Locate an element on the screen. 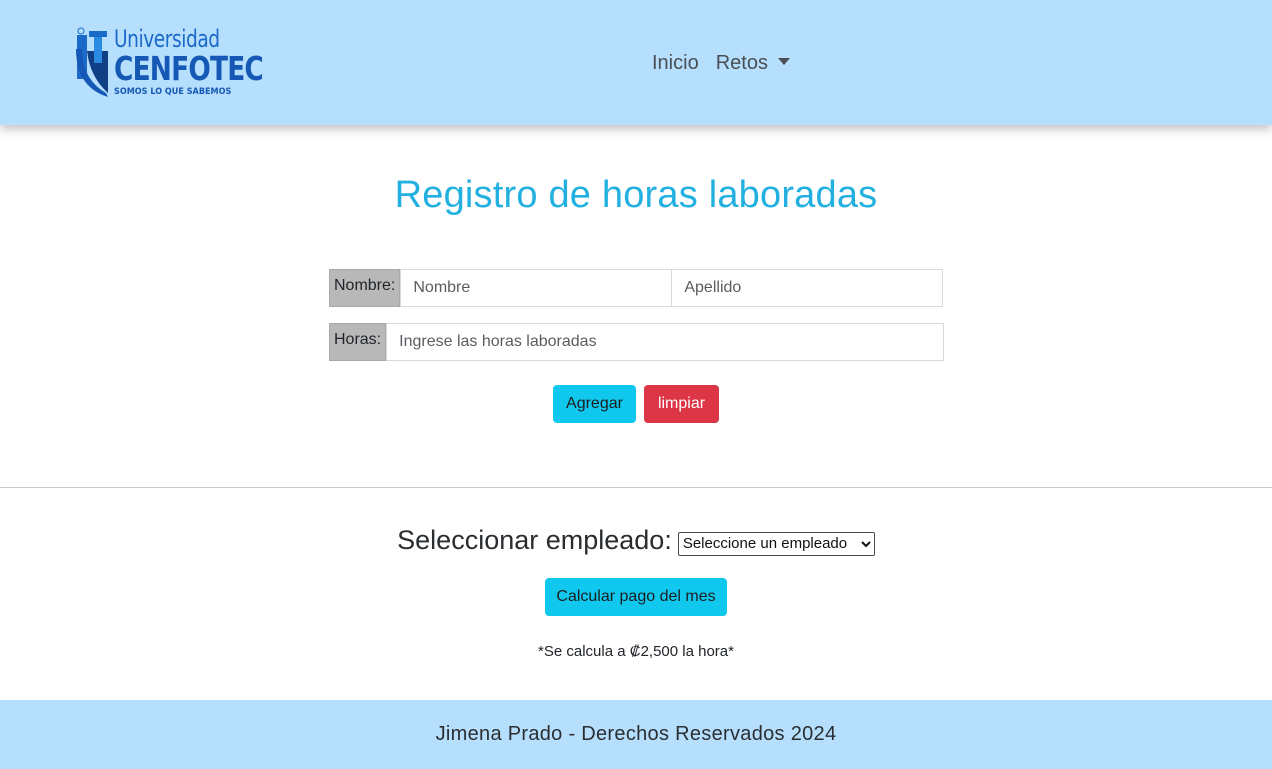 The width and height of the screenshot is (1272, 769). nav-item-retos-dropdown: Retos is located at coordinates (753, 63).